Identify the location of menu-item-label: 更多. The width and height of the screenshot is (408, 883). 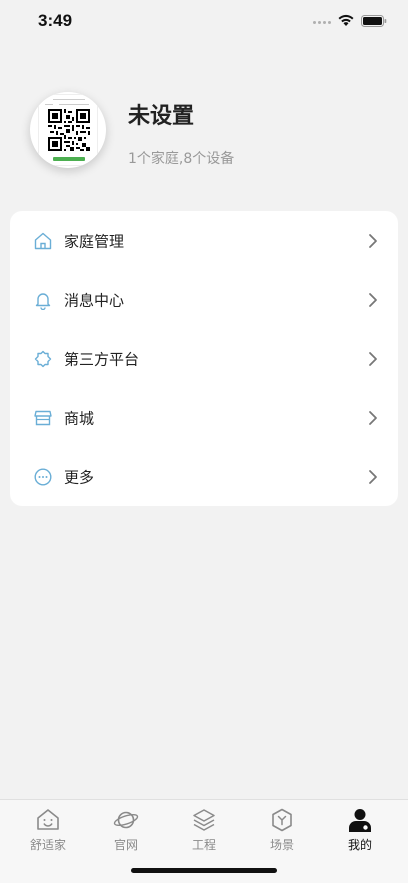
(79, 477).